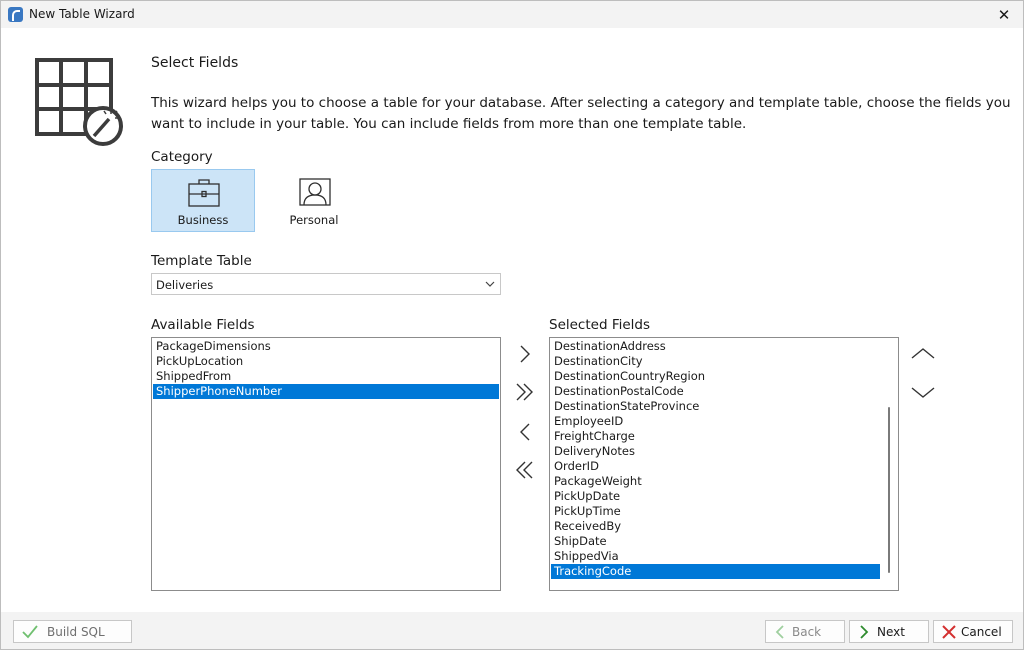 Image resolution: width=1024 pixels, height=650 pixels. Describe the element at coordinates (204, 193) in the screenshot. I see `briefcase-icon` at that location.